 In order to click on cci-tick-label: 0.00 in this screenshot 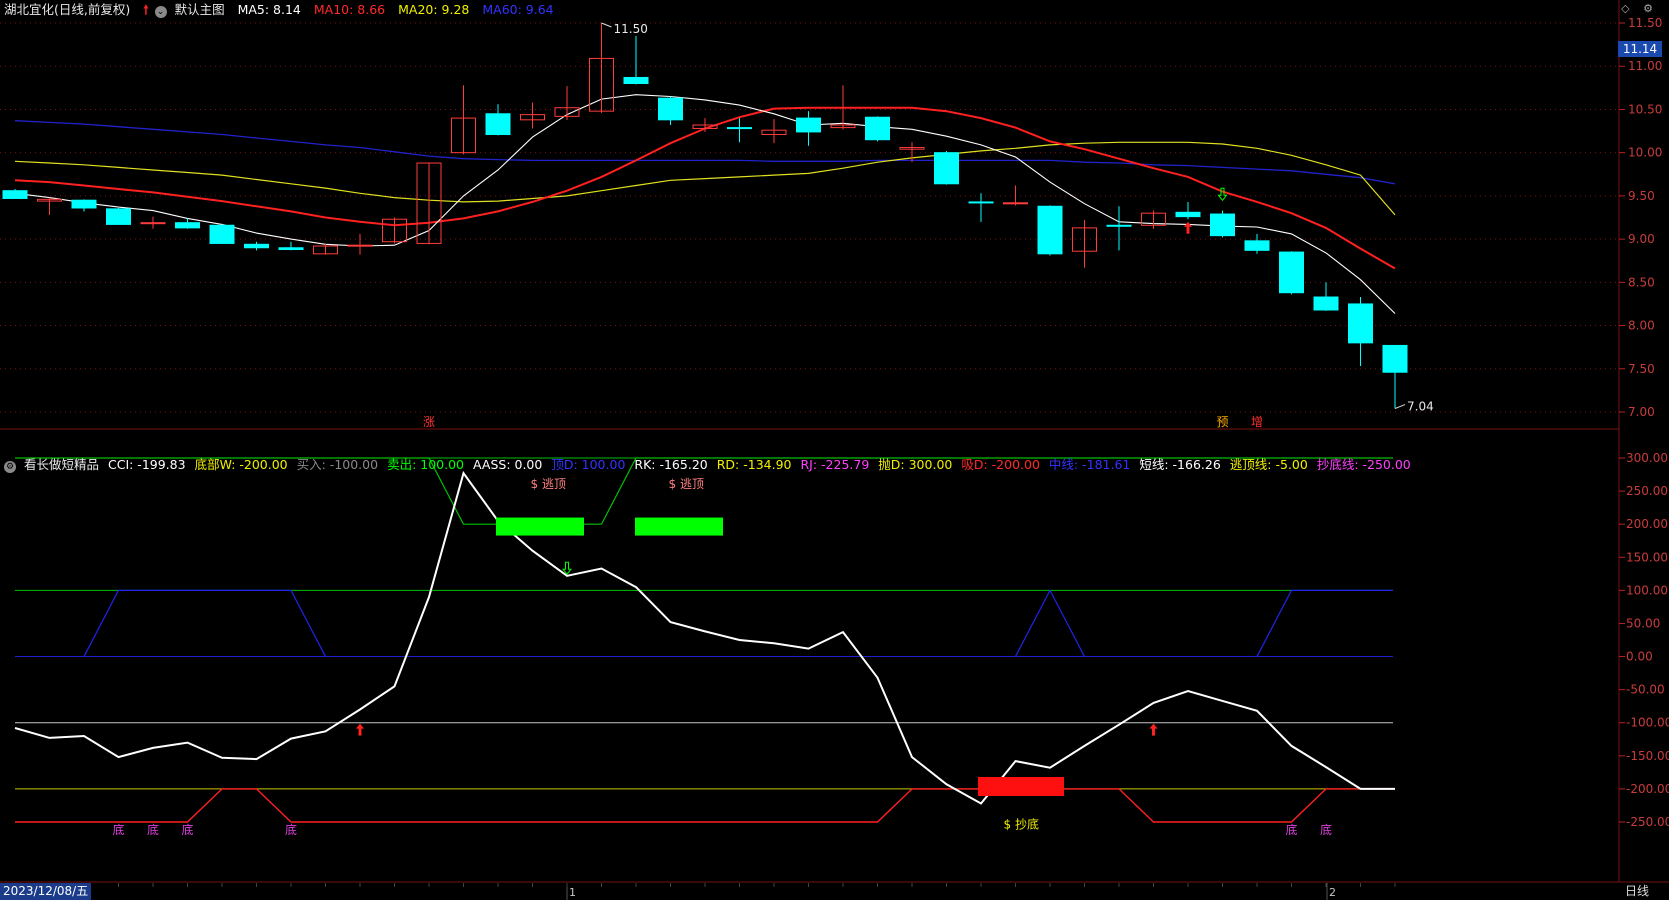, I will do `click(1639, 657)`.